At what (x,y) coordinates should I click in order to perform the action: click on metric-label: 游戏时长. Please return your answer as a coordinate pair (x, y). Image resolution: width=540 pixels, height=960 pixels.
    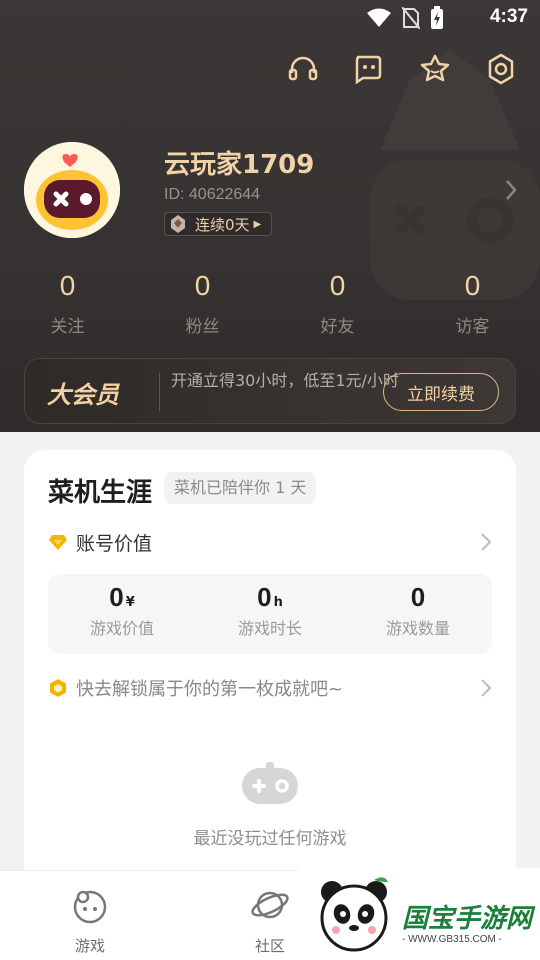
    Looking at the image, I should click on (269, 628).